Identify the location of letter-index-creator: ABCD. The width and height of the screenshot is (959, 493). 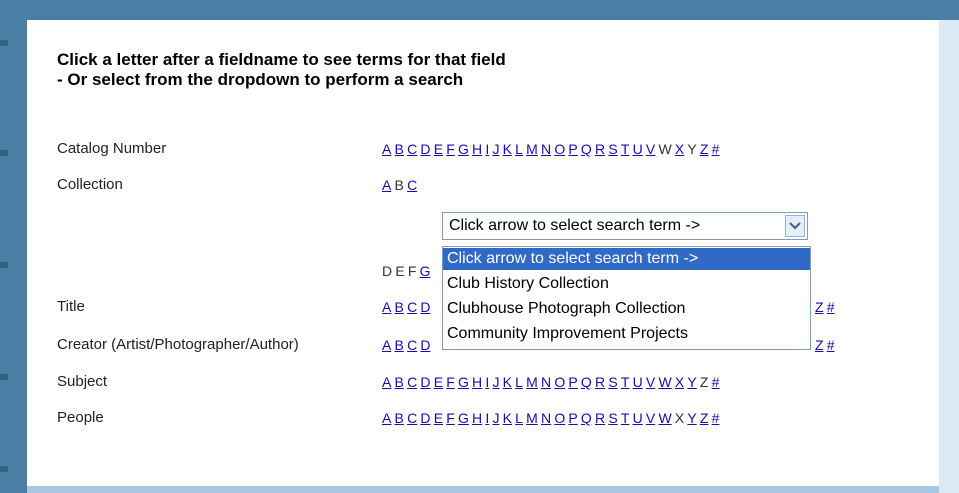
(408, 345).